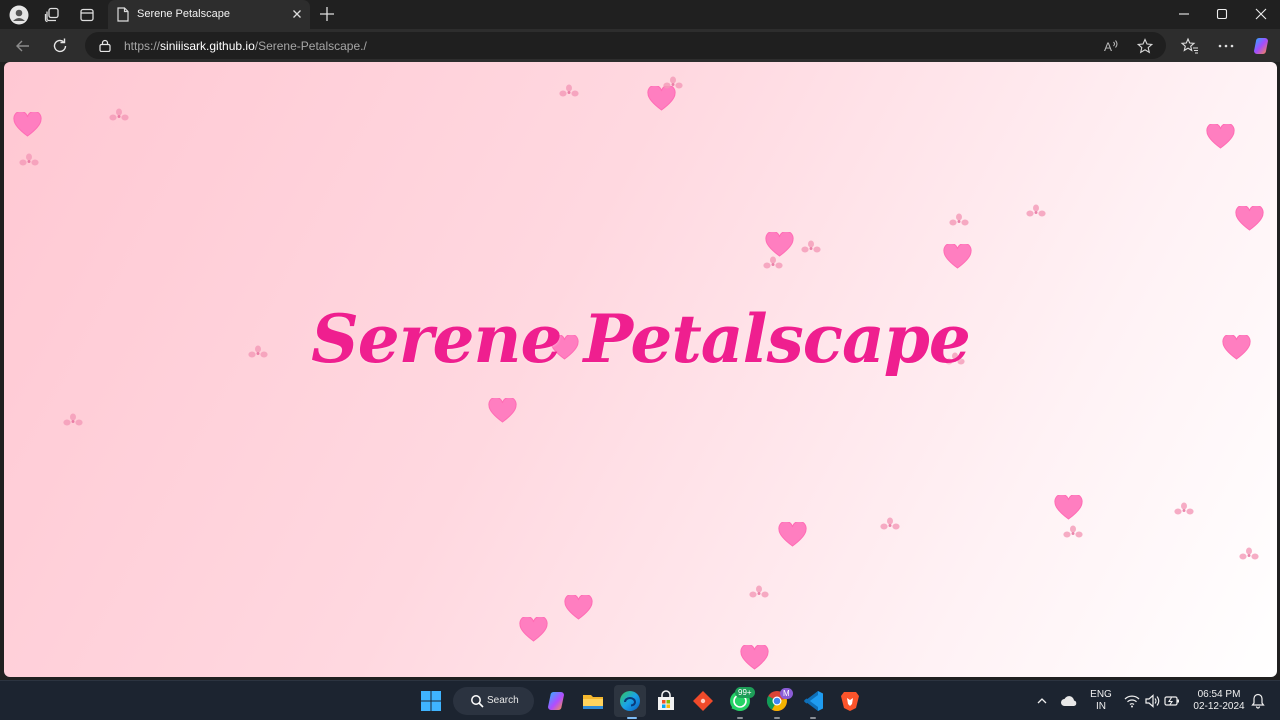 This screenshot has height=720, width=1280. I want to click on windows-taskbar: Search 99+ M ENG IN 06:54 PM 02-12-2024, so click(640, 700).